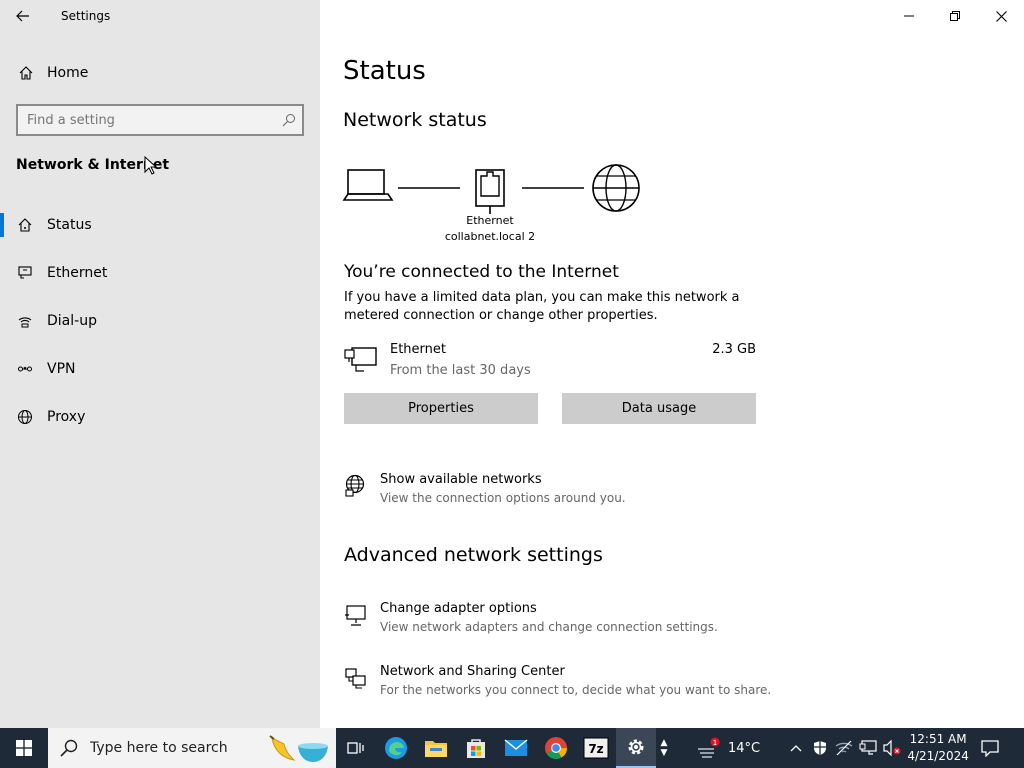  What do you see at coordinates (25, 369) in the screenshot?
I see `vpn-icon` at bounding box center [25, 369].